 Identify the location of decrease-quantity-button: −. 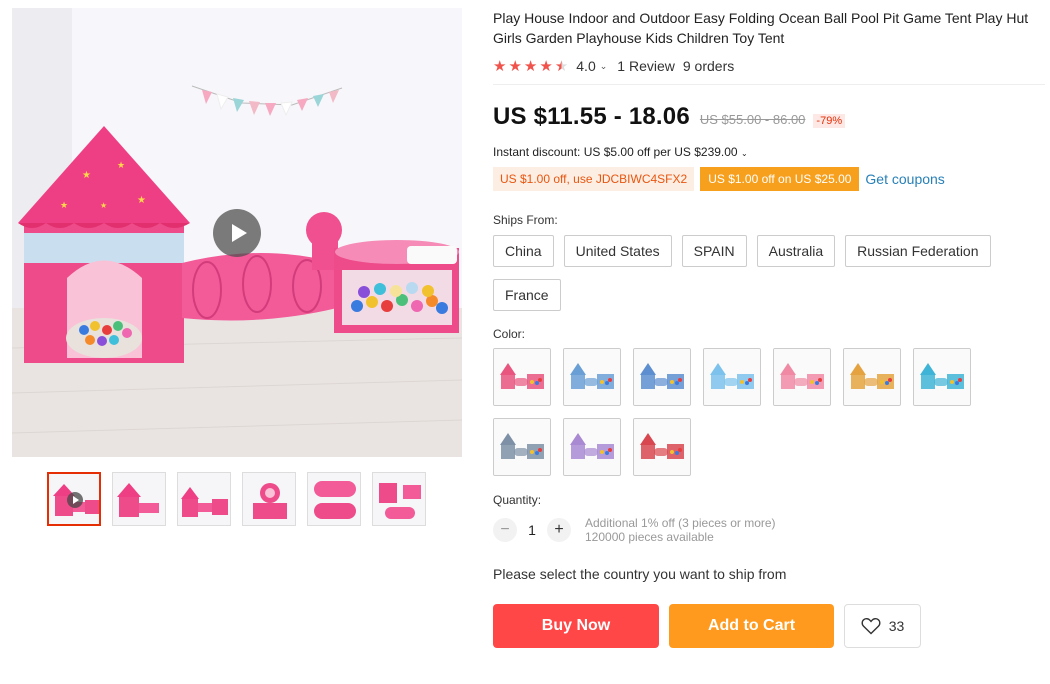
(505, 530).